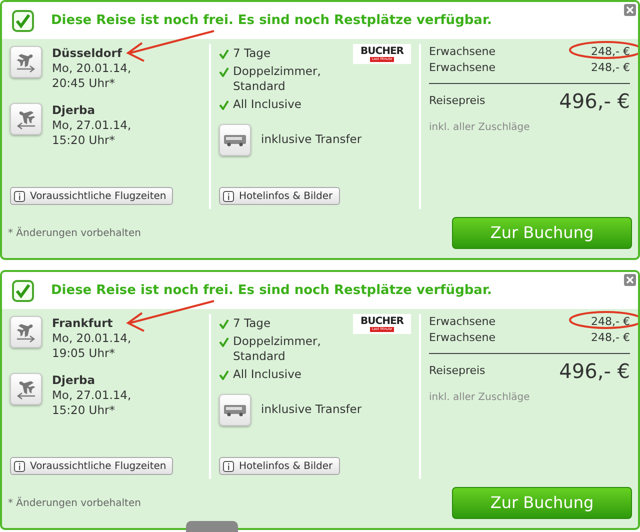 The height and width of the screenshot is (532, 640). I want to click on collapse-tab, so click(212, 526).